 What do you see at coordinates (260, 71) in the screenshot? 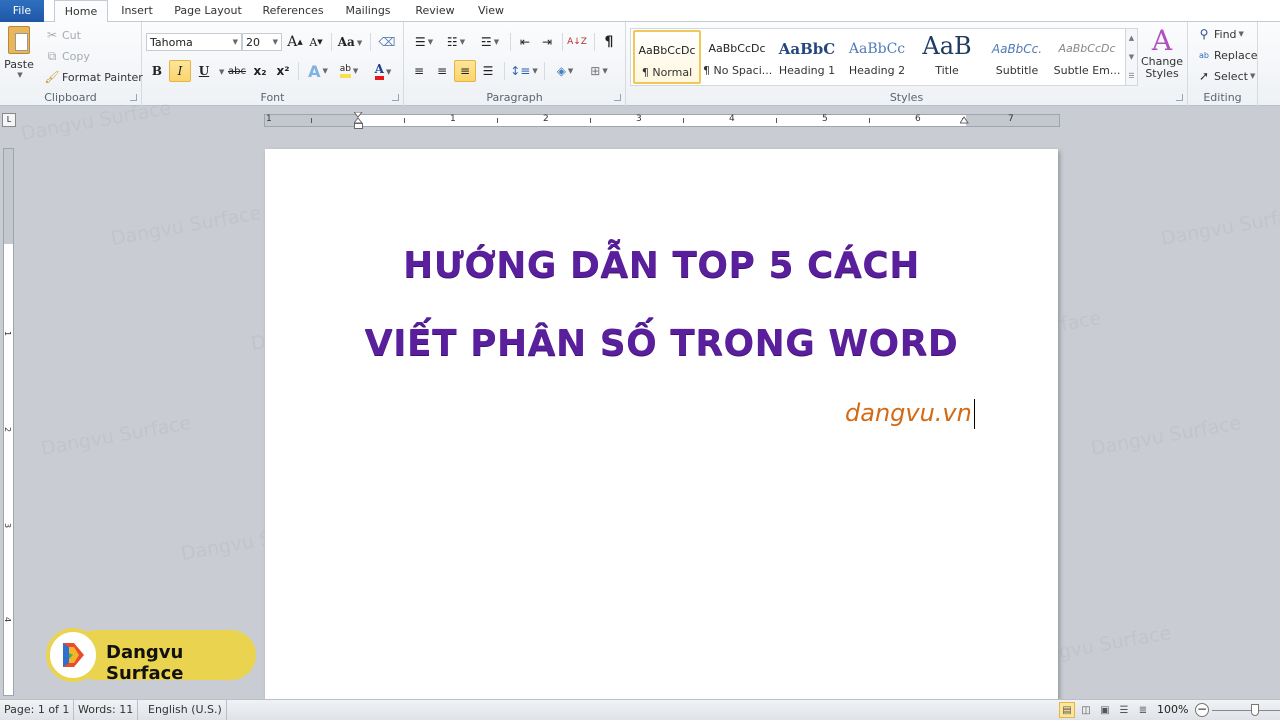
I see `subscript-button: x₂` at bounding box center [260, 71].